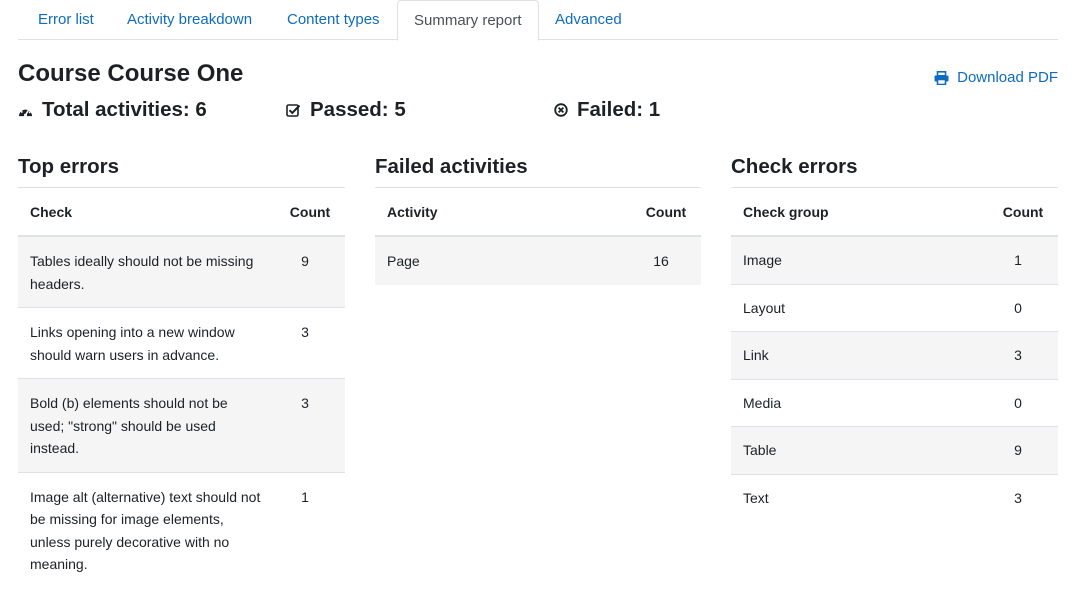 This screenshot has height=598, width=1077. I want to click on stat-passed: Passed: 5, so click(346, 110).